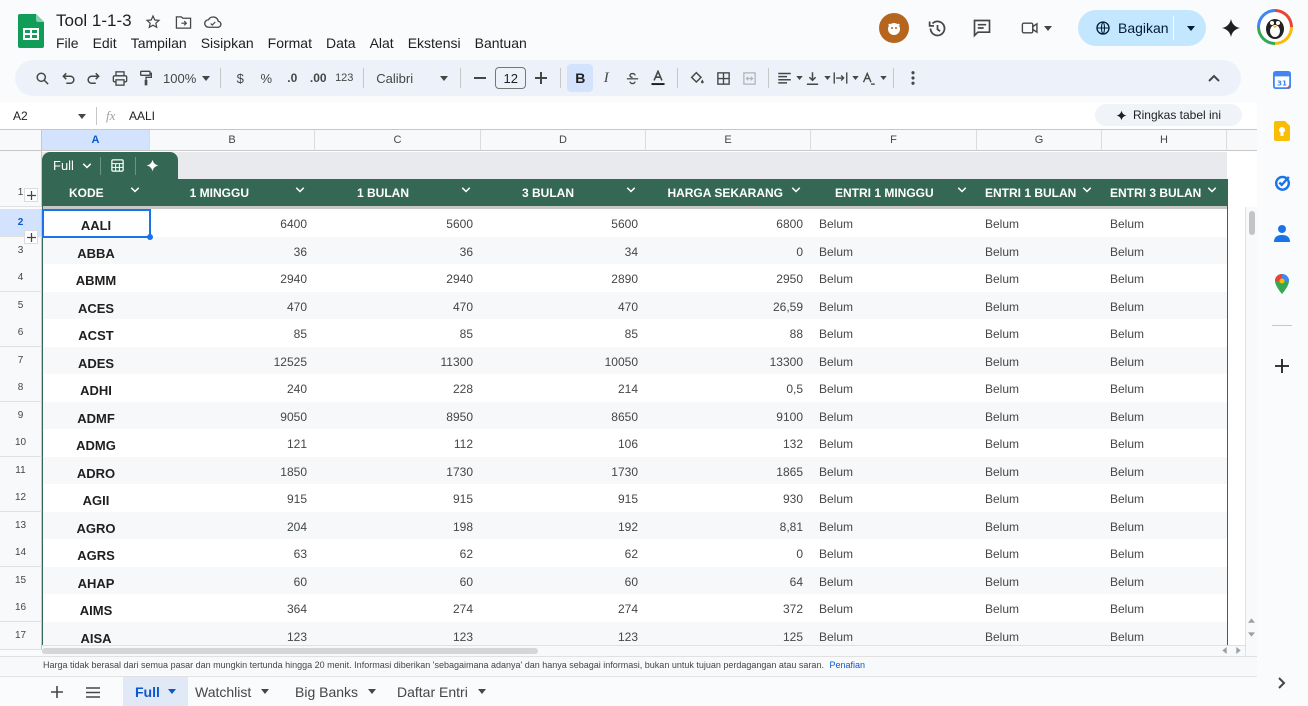 The height and width of the screenshot is (706, 1308). Describe the element at coordinates (382, 43) in the screenshot. I see `menu-tools: Alat` at that location.